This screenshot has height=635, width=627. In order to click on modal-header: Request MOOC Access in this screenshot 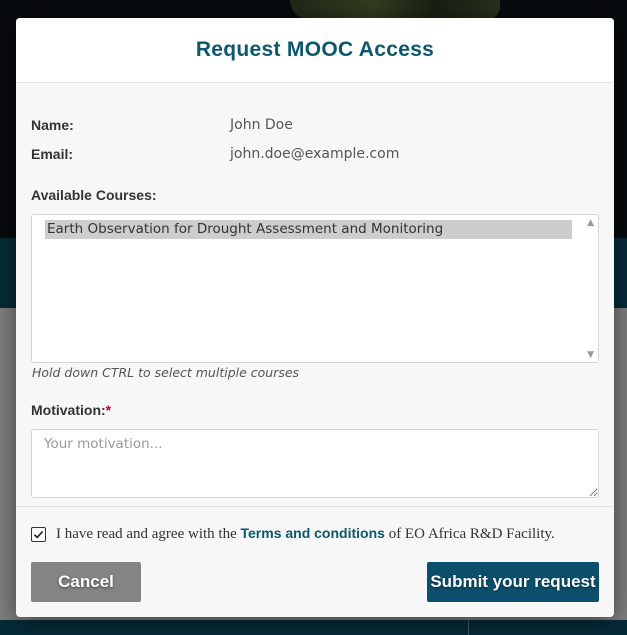, I will do `click(315, 50)`.